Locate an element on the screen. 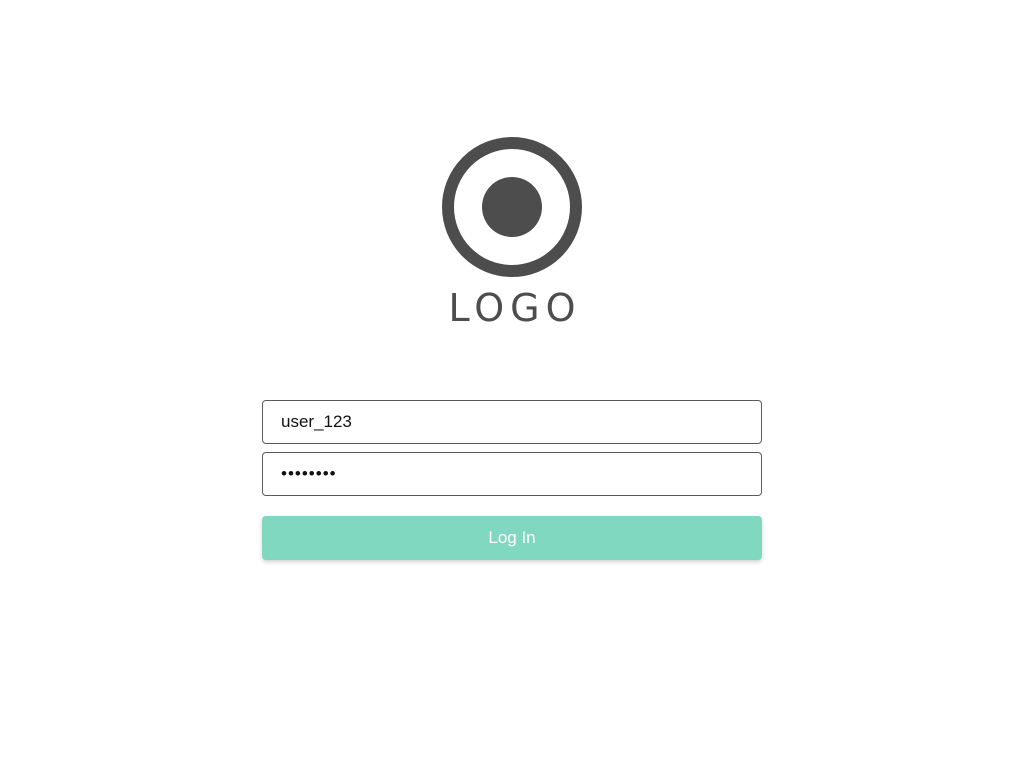 This screenshot has height=768, width=1024. password-input is located at coordinates (512, 474).